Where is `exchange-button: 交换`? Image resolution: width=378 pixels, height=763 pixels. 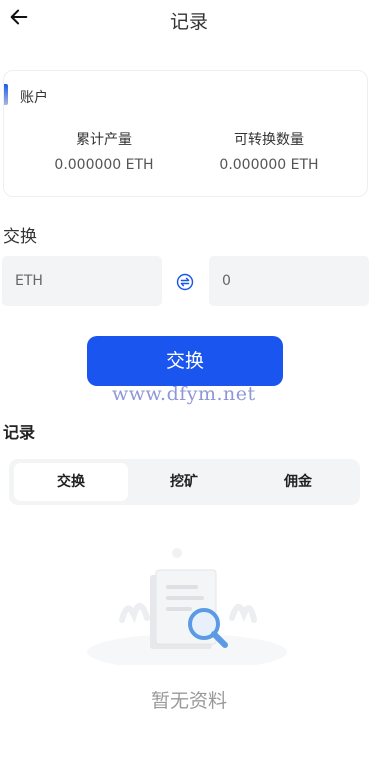 exchange-button: 交换 is located at coordinates (185, 361).